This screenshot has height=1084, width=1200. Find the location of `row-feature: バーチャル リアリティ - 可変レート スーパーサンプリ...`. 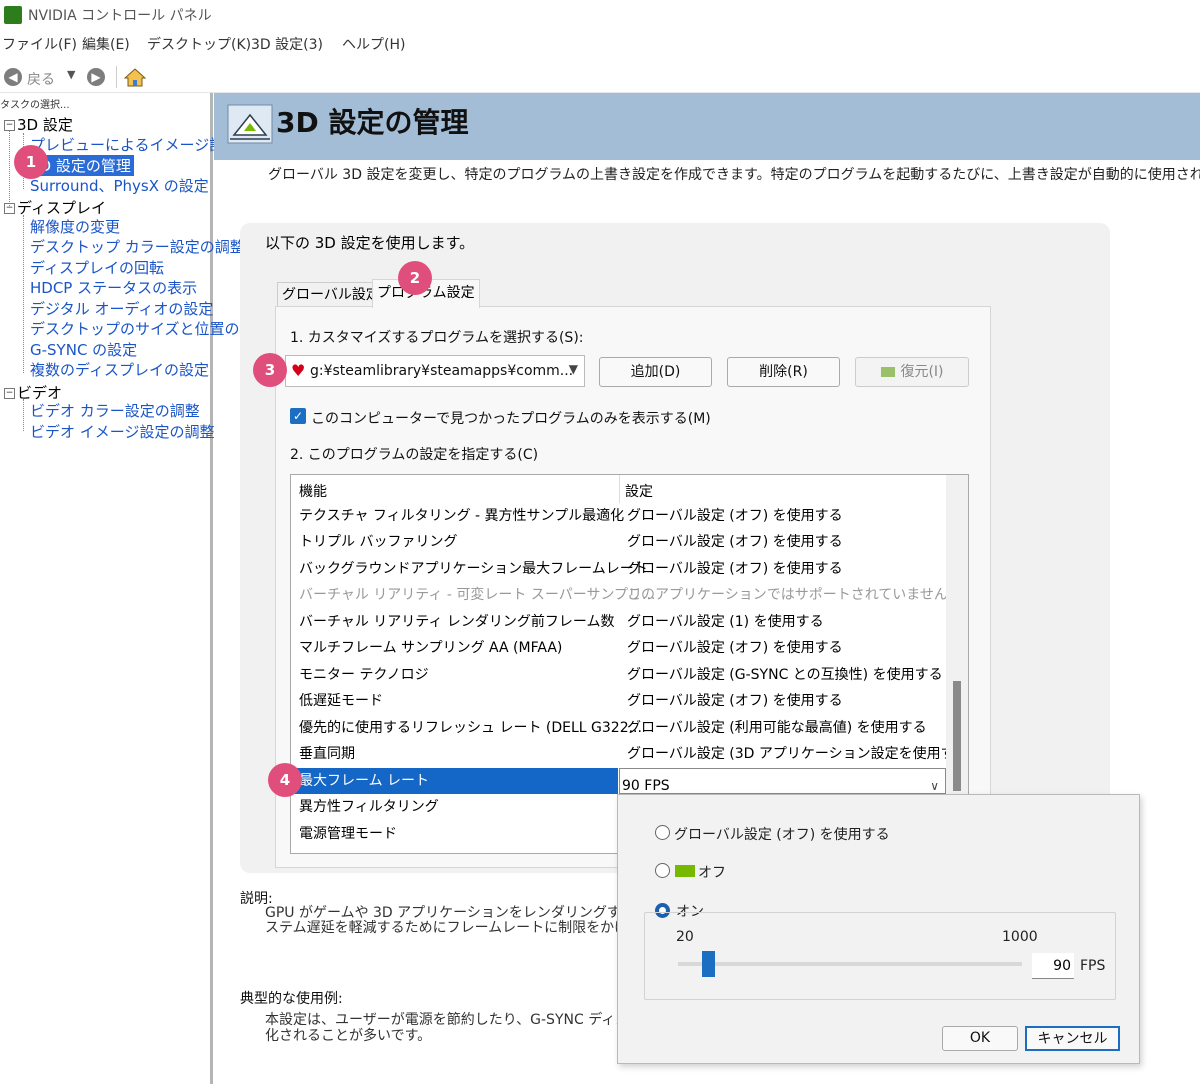

row-feature: バーチャル リアリティ - 可変レート スーパーサンプリ... is located at coordinates (477, 595).